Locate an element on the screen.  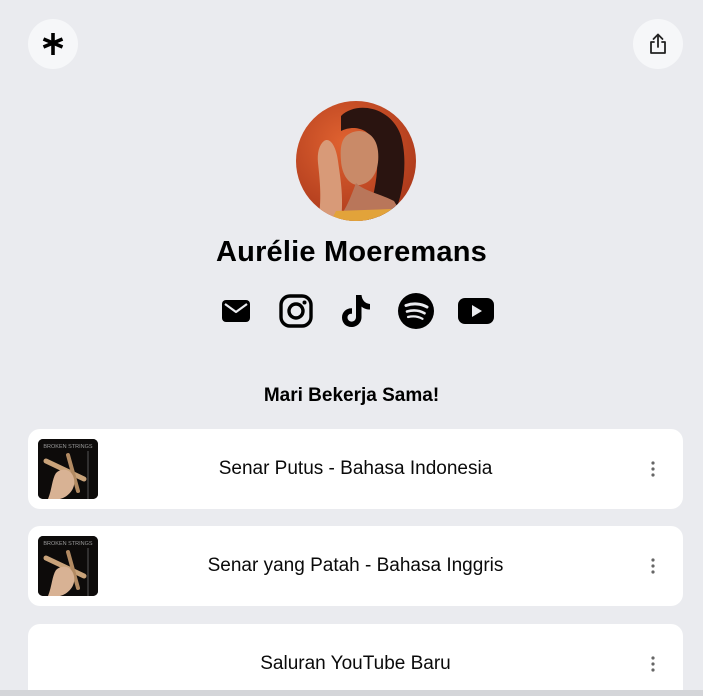
link-label: Saluran YouTube Baru is located at coordinates (355, 663).